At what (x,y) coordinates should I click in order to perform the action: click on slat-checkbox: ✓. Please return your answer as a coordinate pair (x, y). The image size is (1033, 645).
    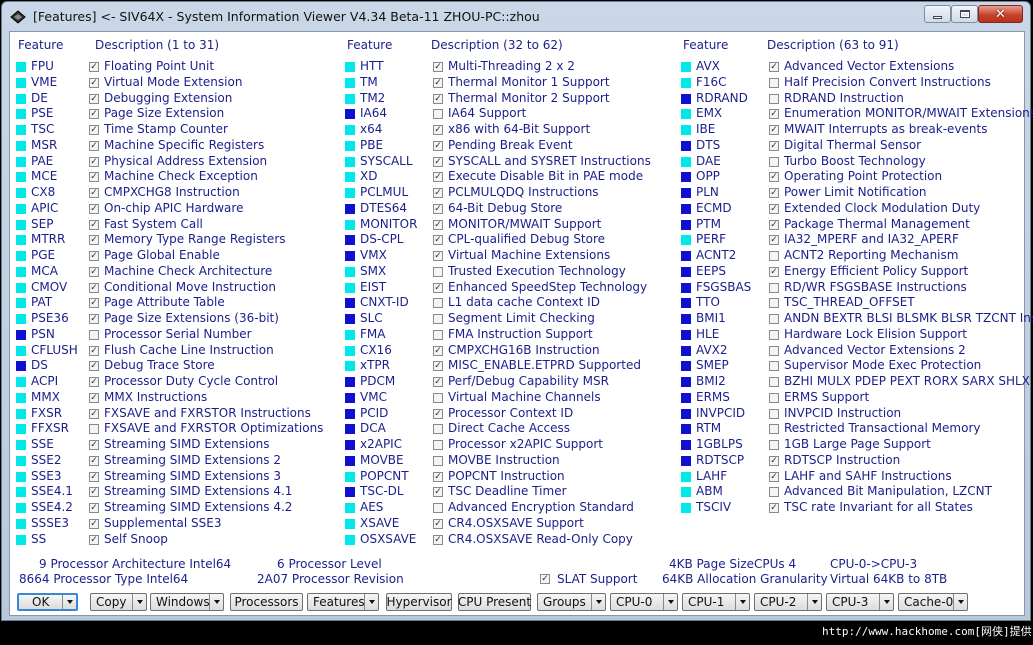
    Looking at the image, I should click on (545, 579).